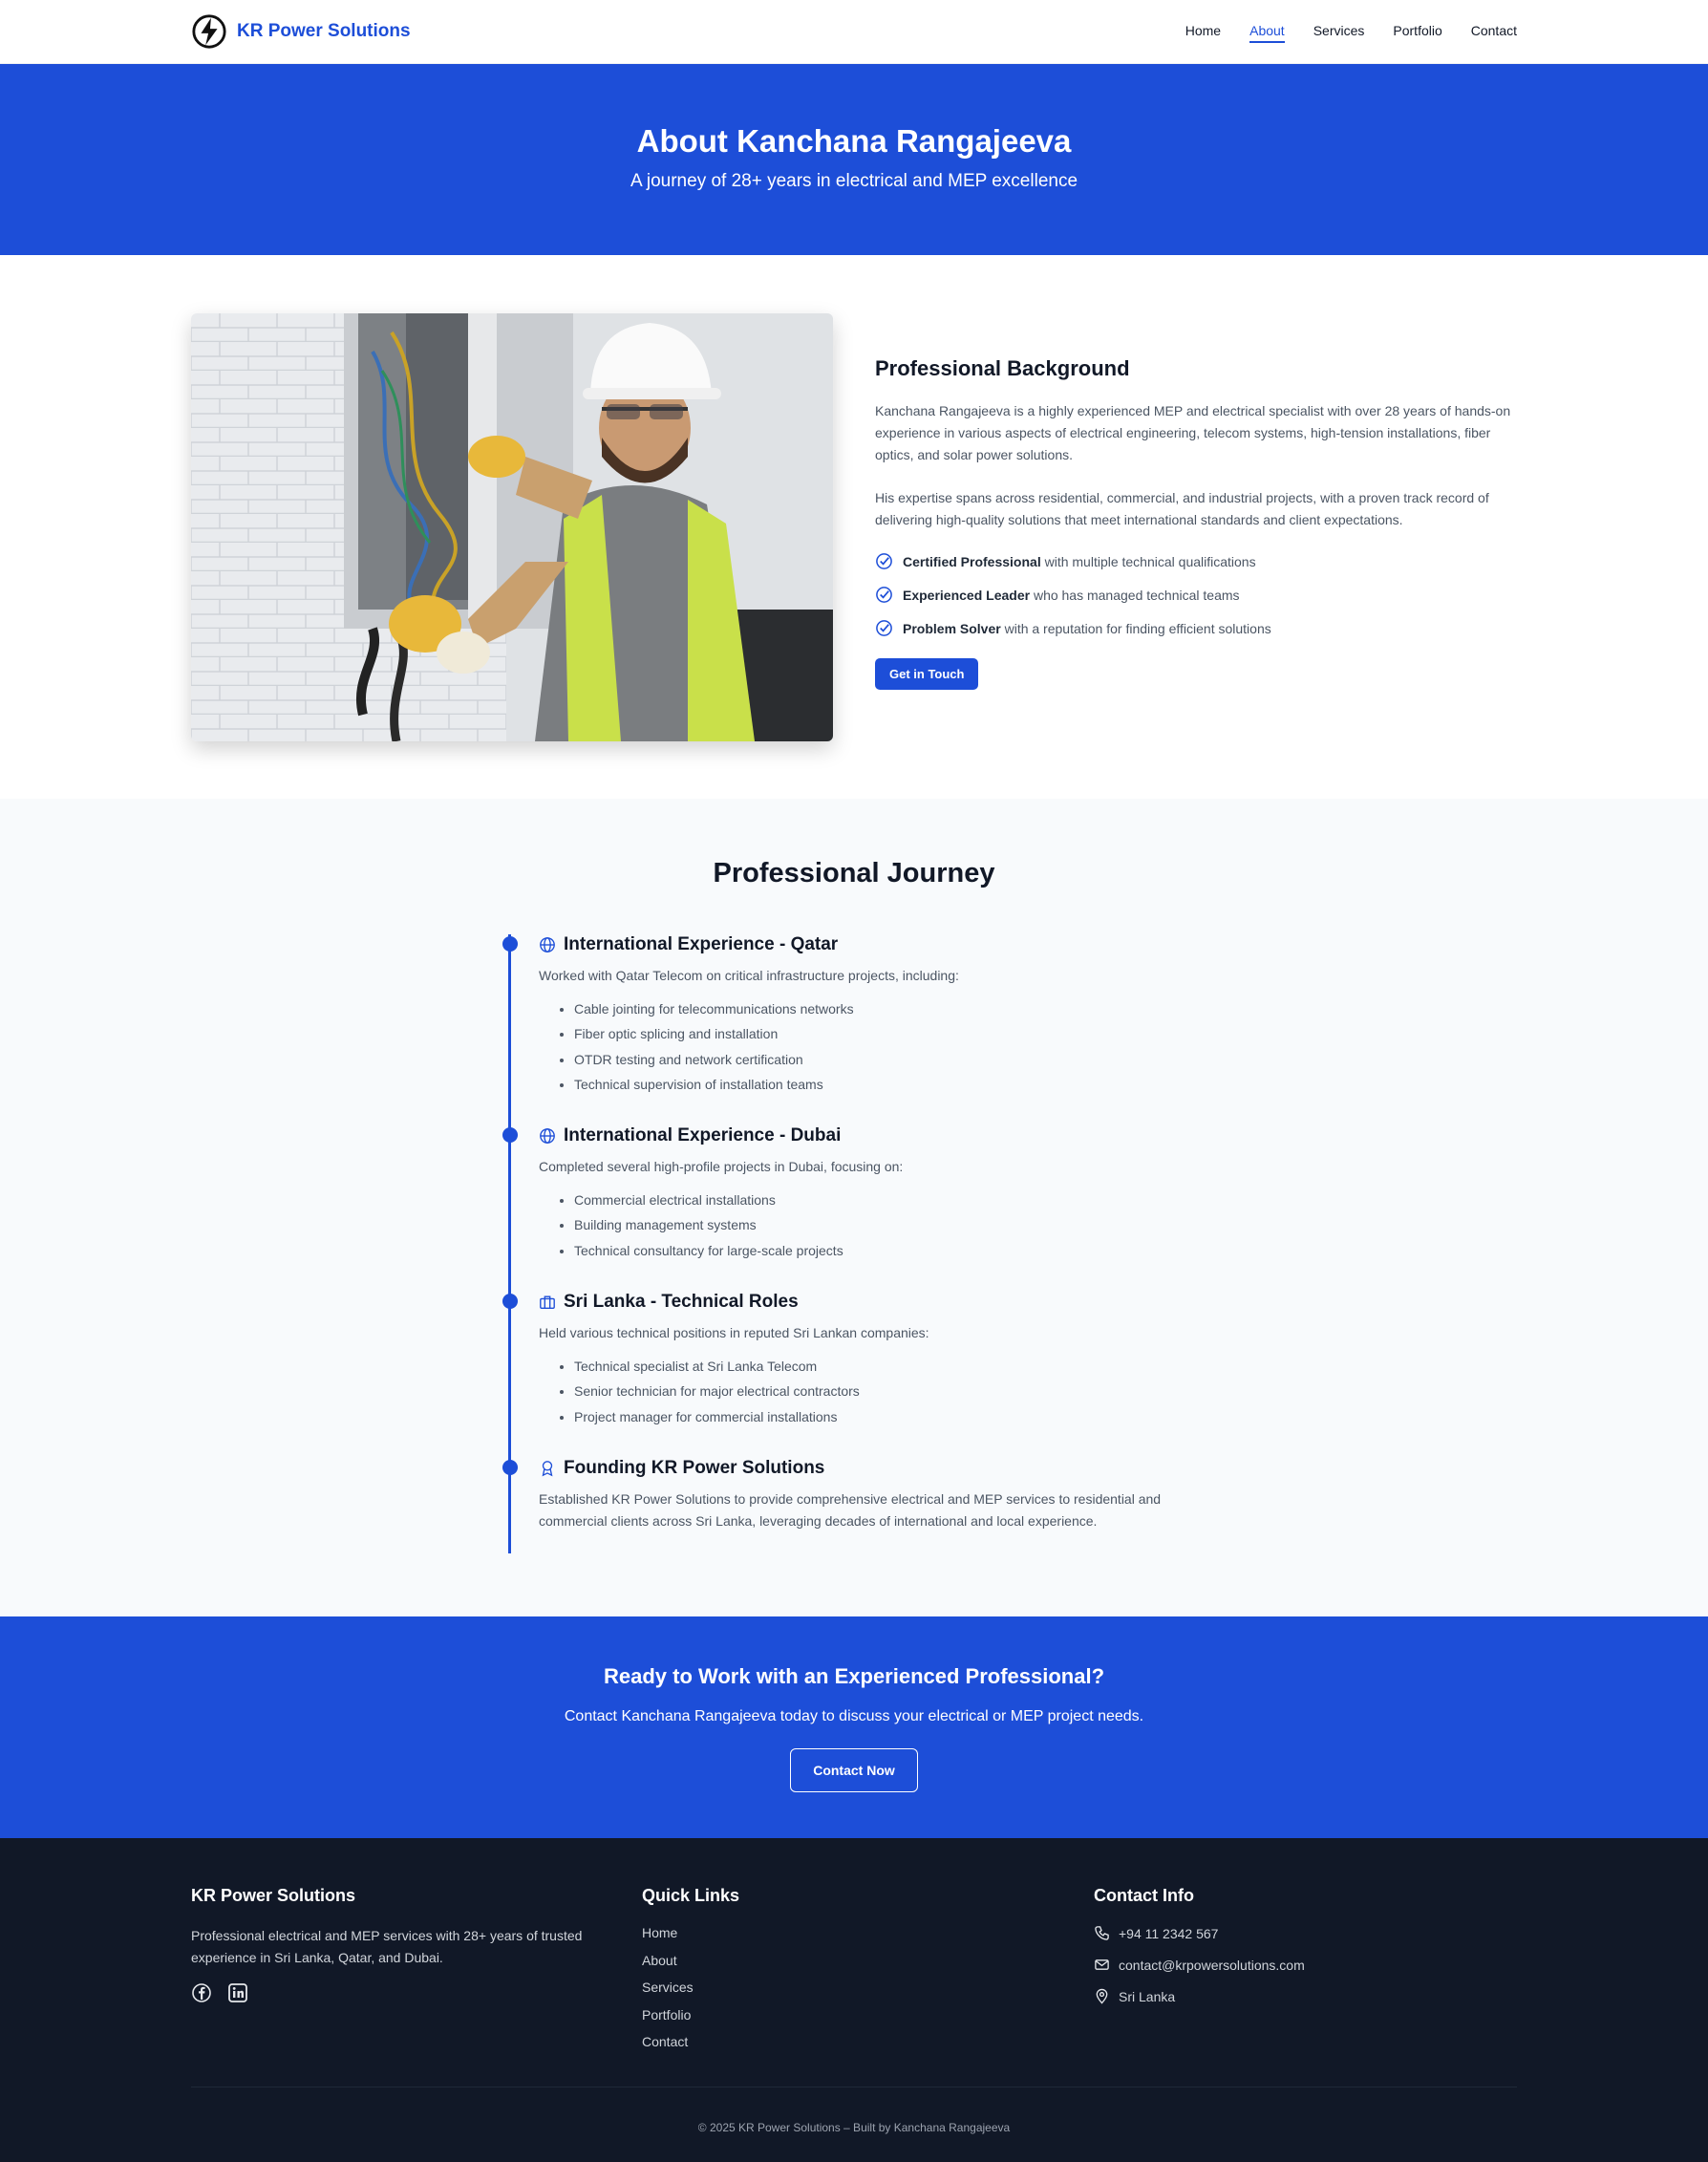 This screenshot has width=1708, height=2162. I want to click on brand: KR Power Solutions, so click(301, 32).